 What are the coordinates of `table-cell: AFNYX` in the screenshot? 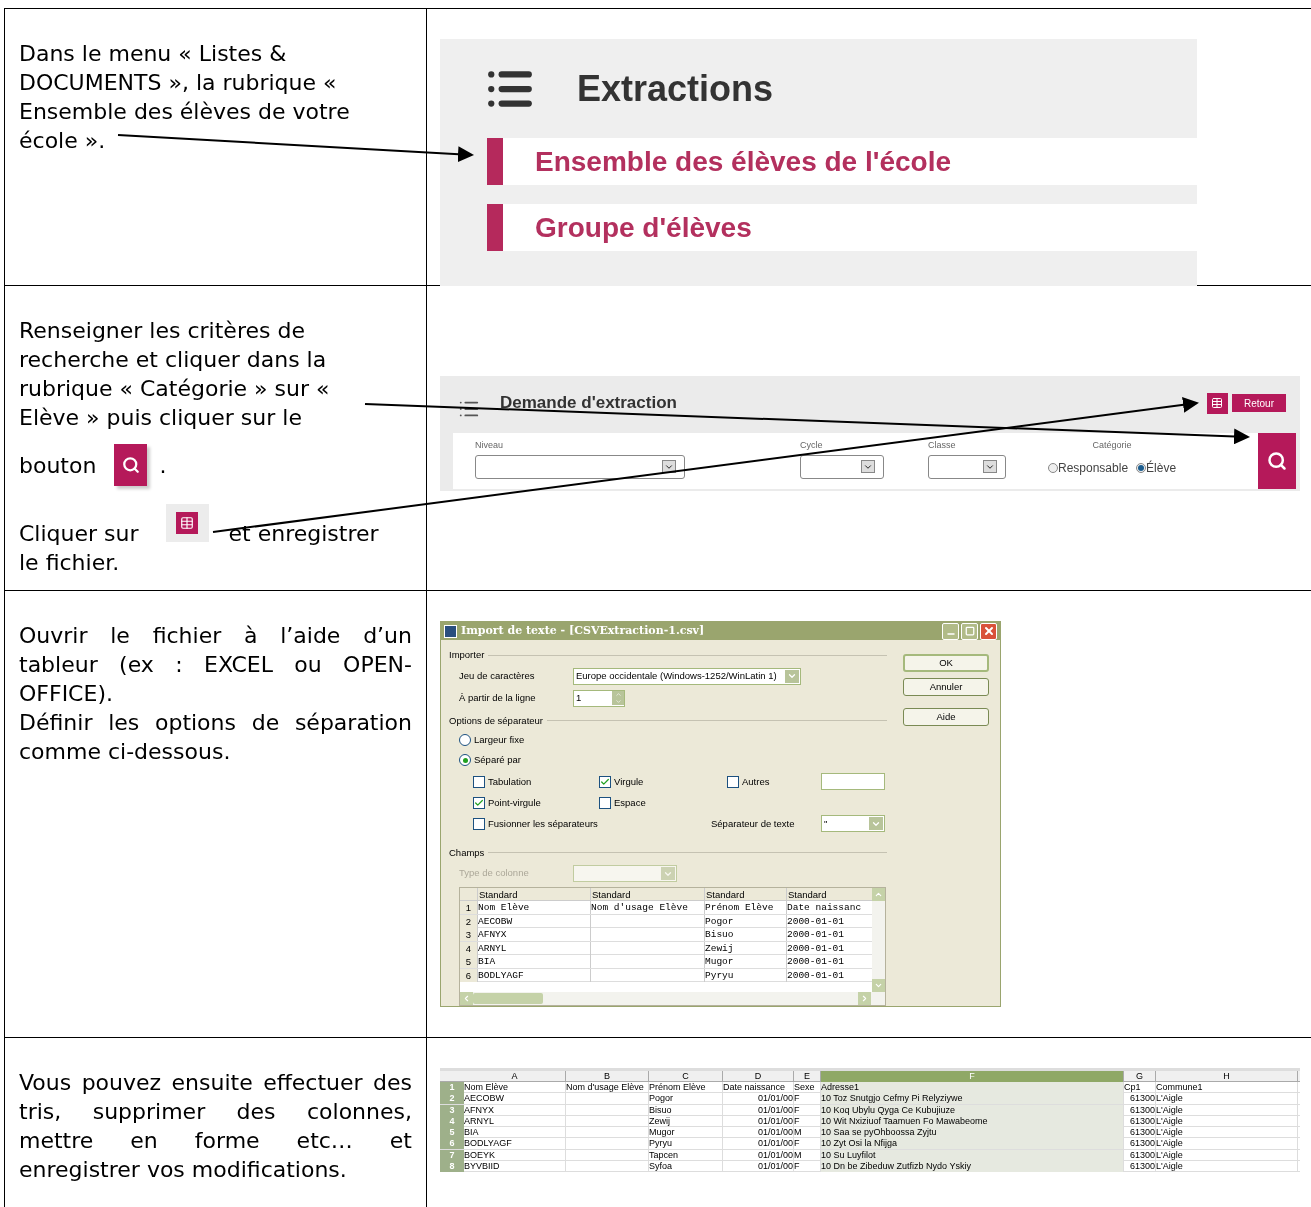 It's located at (492, 934).